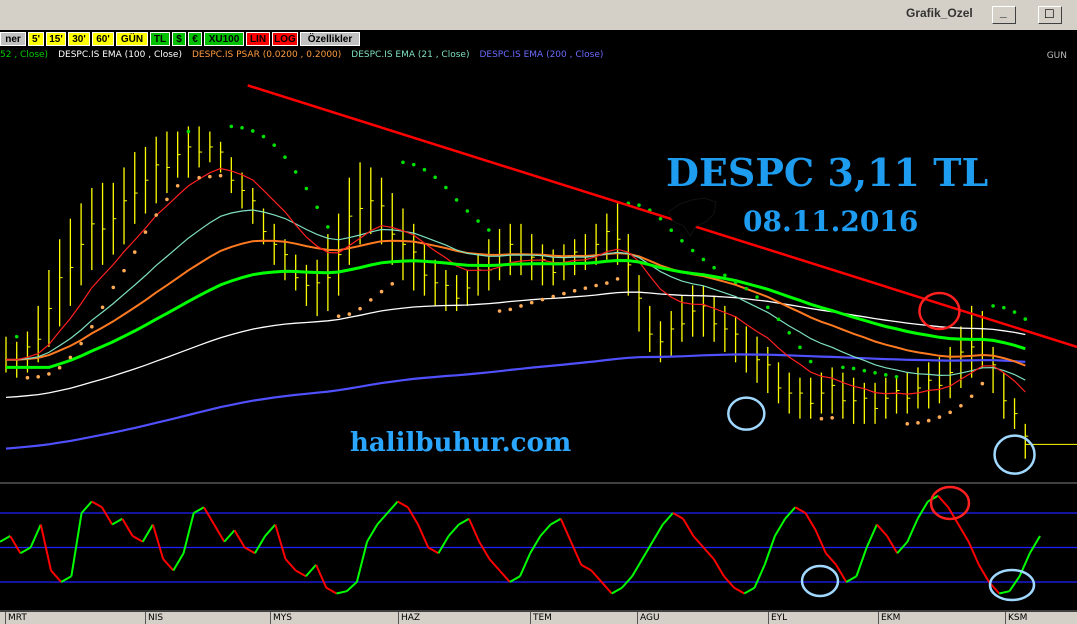 This screenshot has width=1077, height=624. What do you see at coordinates (541, 618) in the screenshot?
I see `x-tick-label: TEM` at bounding box center [541, 618].